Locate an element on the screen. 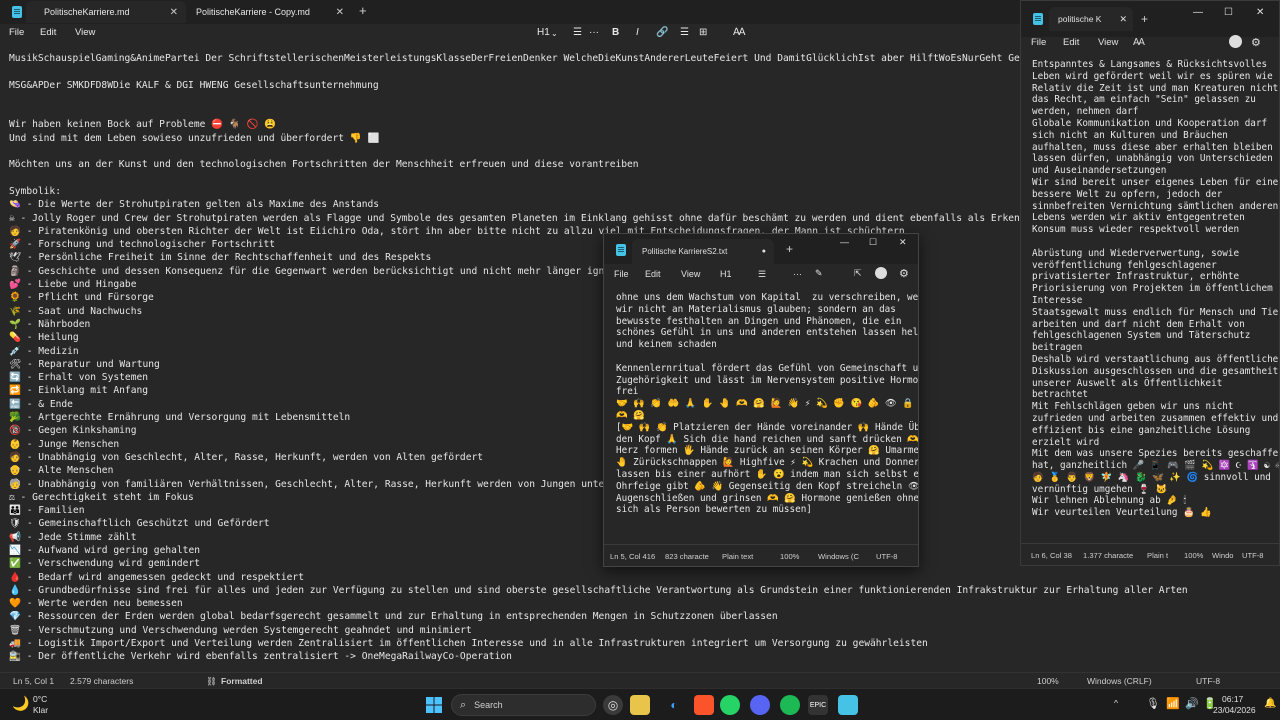 This screenshot has height=720, width=1280. tray-chevron-icon: ^ is located at coordinates (1116, 703).